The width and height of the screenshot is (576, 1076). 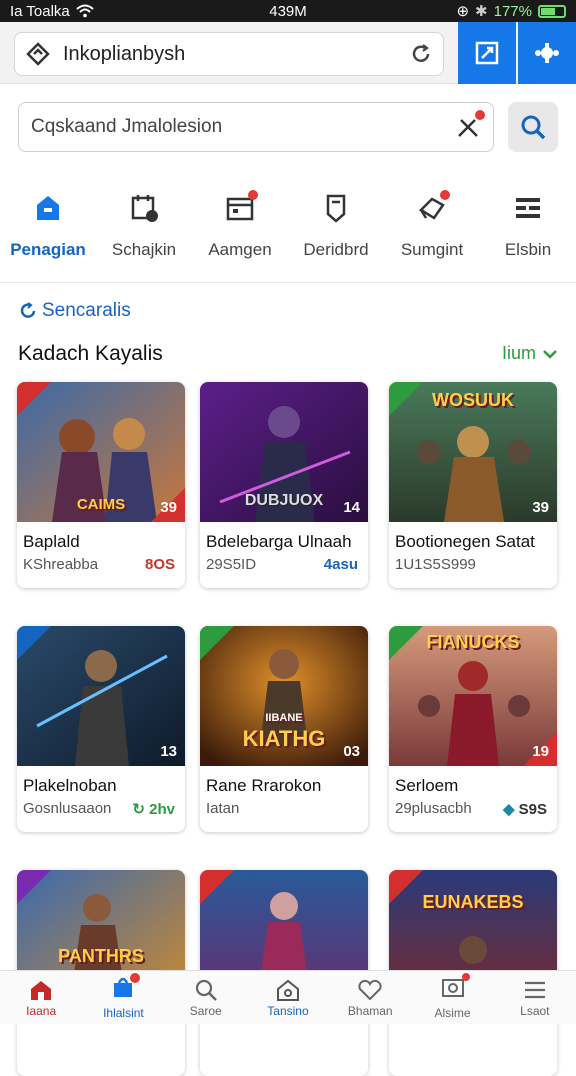 I want to click on card-meta: ↻ 2hv, so click(x=153, y=809).